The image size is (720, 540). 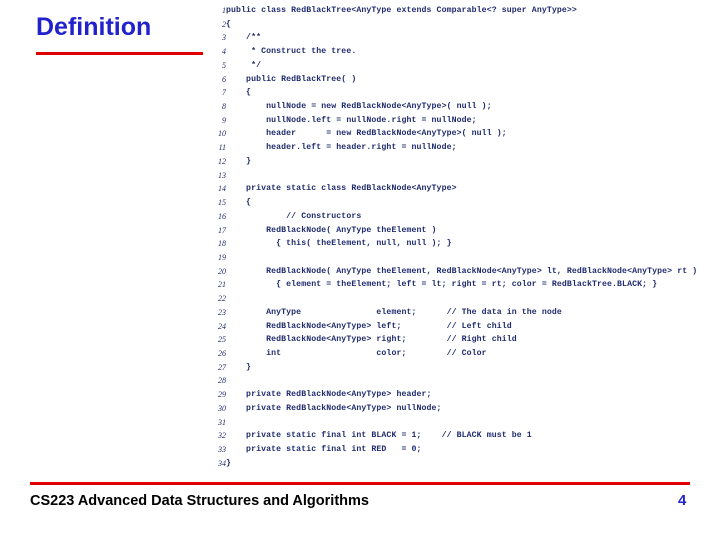 What do you see at coordinates (448, 217) in the screenshot?
I see `code-line: 16 // Constructors` at bounding box center [448, 217].